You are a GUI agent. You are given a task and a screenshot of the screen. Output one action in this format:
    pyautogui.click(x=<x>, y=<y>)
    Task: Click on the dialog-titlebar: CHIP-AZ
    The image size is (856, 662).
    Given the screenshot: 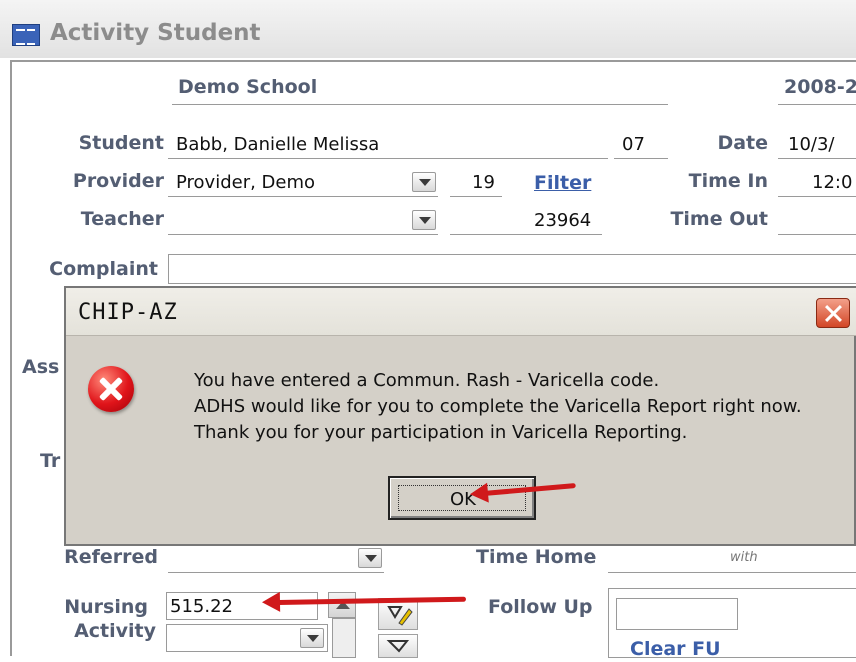 What is the action you would take?
    pyautogui.click(x=461, y=312)
    